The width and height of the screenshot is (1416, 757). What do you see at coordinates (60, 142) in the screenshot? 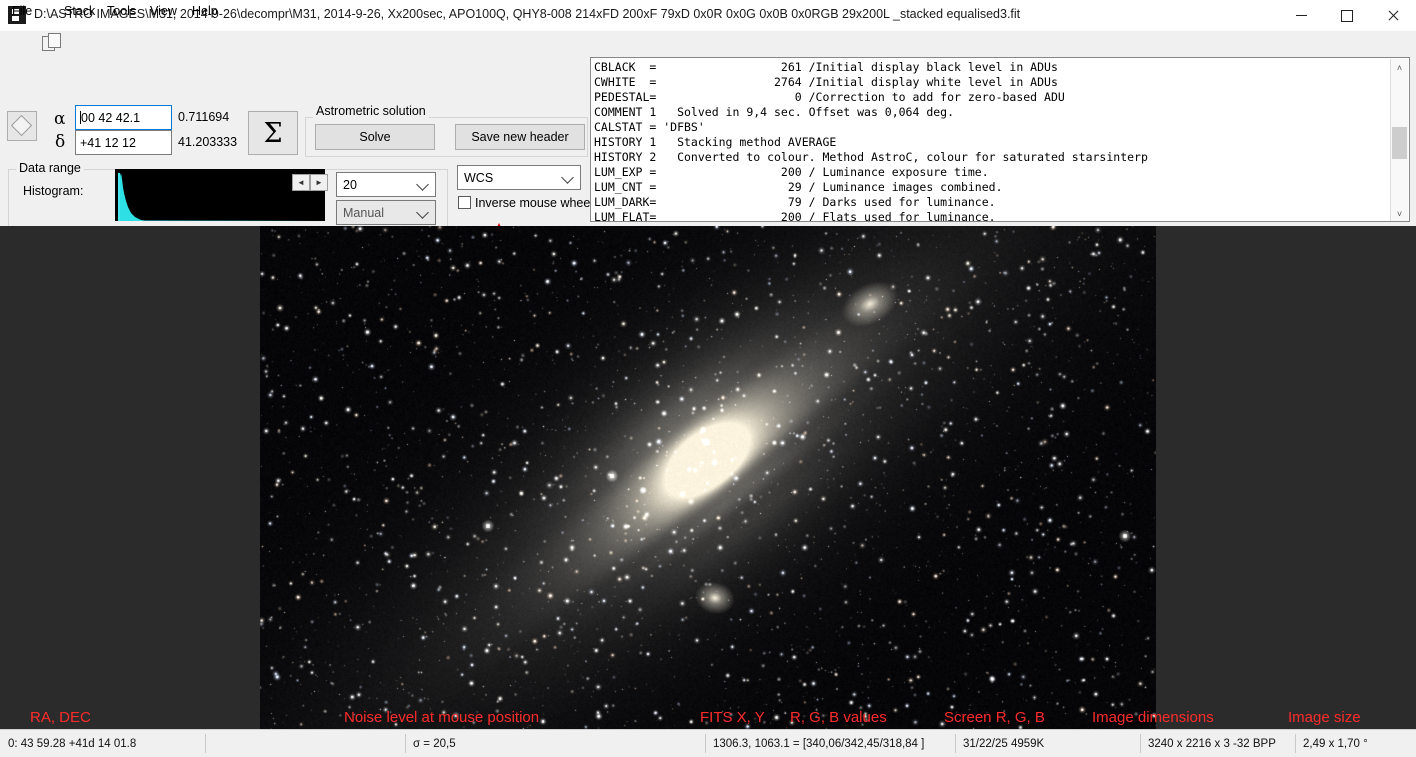
I see `delta-symbol: δ` at bounding box center [60, 142].